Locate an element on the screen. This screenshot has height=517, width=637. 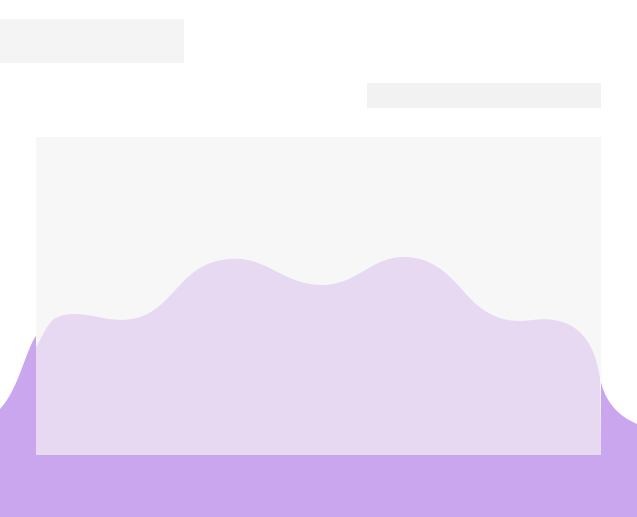
subtitle-placeholder is located at coordinates (484, 95).